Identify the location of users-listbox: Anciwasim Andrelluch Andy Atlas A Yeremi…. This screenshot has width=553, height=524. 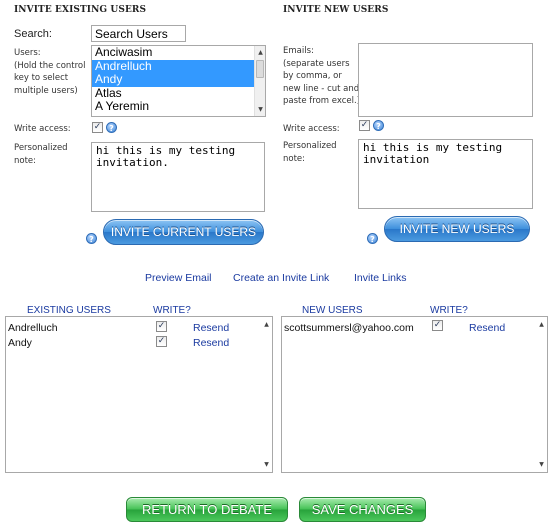
(178, 81).